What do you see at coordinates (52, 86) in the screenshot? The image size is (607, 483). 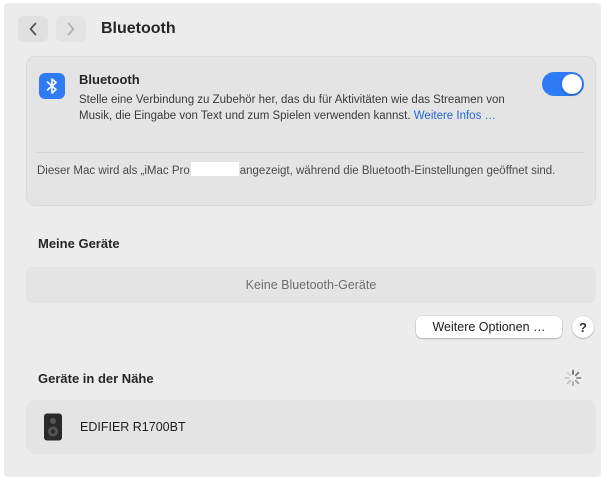 I see `bluetooth-icon` at bounding box center [52, 86].